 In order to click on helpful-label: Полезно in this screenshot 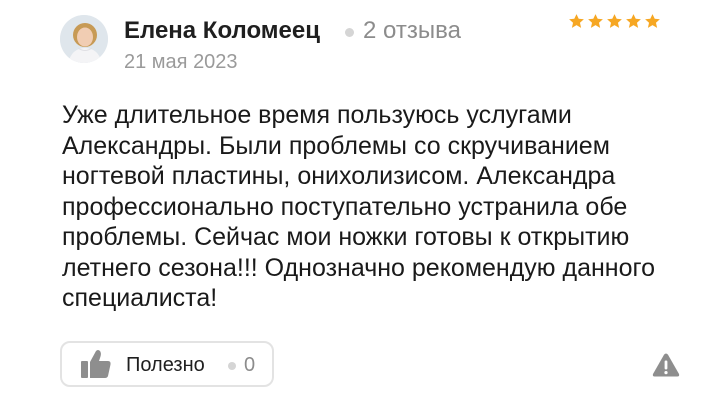, I will do `click(165, 365)`.